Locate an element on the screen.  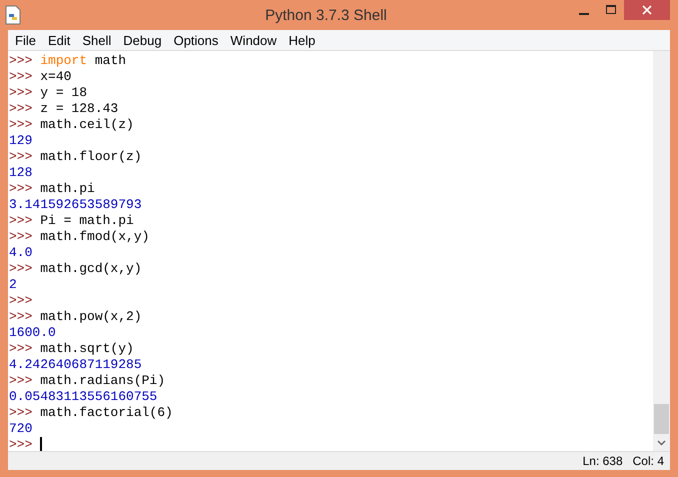
output-text: 1600.0 is located at coordinates (32, 332).